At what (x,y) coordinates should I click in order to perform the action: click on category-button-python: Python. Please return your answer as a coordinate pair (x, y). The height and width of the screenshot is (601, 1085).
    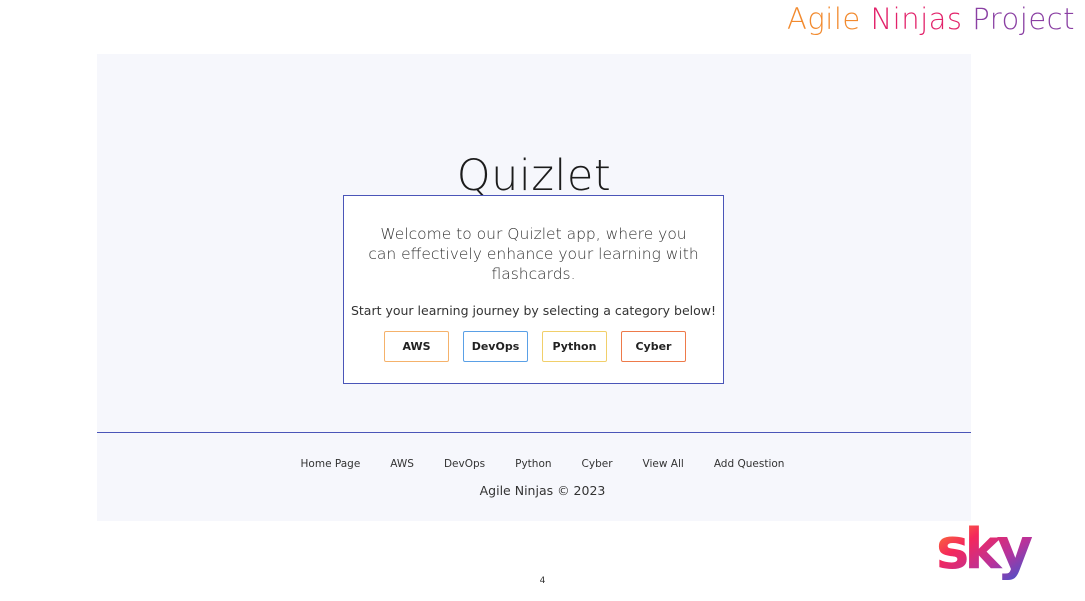
    Looking at the image, I should click on (574, 346).